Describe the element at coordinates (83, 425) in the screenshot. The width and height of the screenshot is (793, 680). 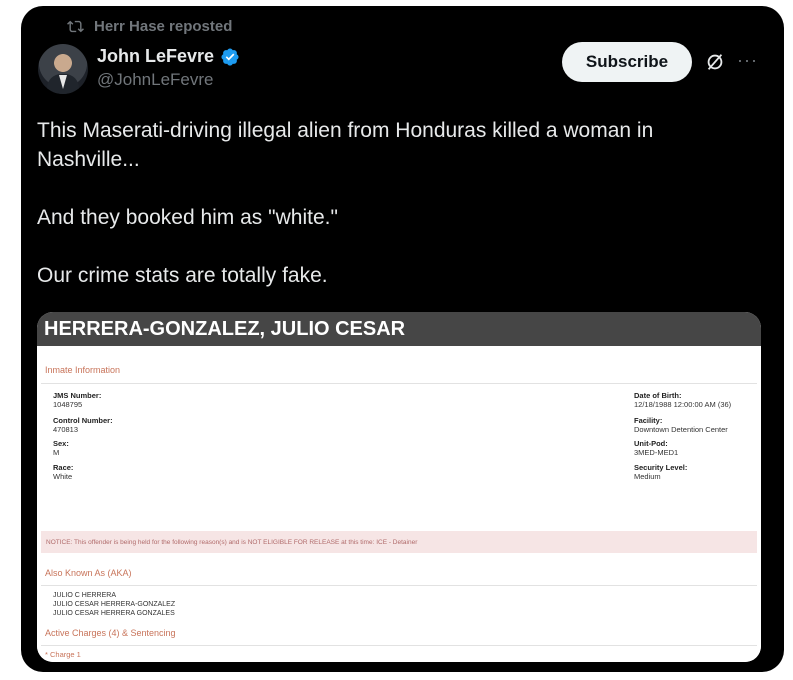
I see `field-control: Control Number: 470813` at that location.